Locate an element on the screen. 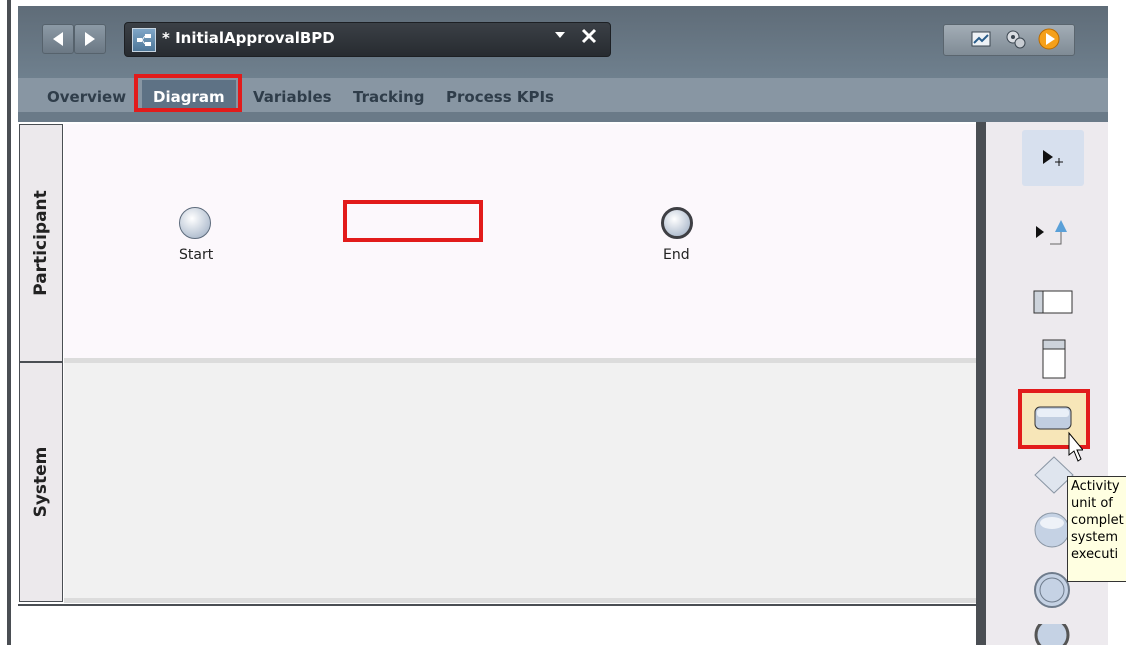  tooltip-line: complet is located at coordinates (1097, 520).